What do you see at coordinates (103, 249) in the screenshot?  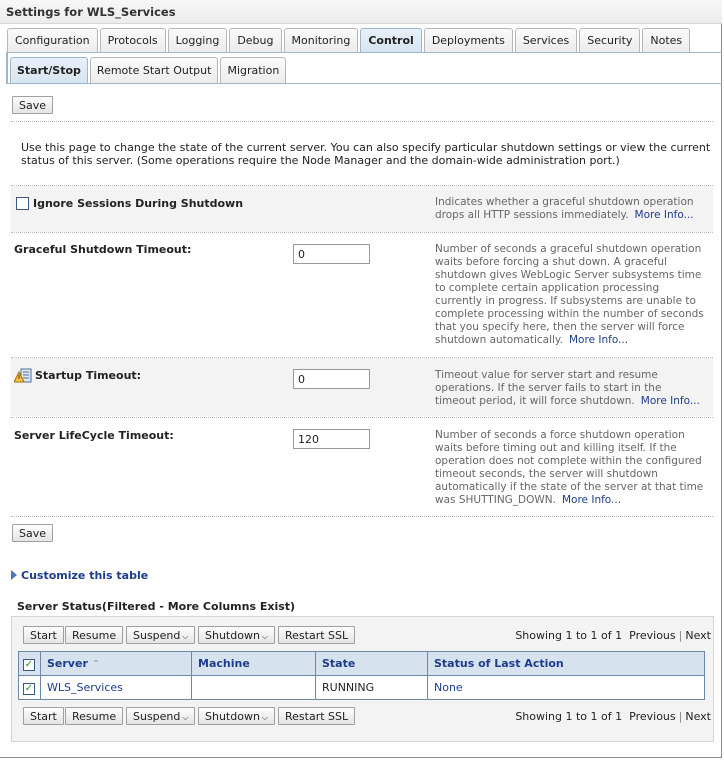 I see `graceful-timeout-label: Graceful Shutdown Timeout:` at bounding box center [103, 249].